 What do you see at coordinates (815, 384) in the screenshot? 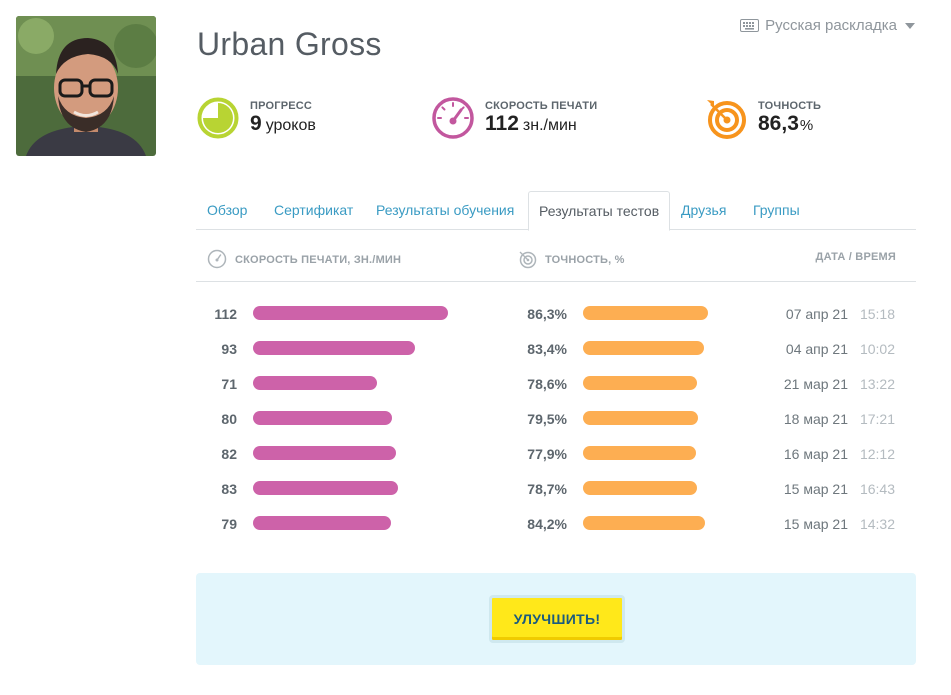
I see `row-date: 21 мар 21` at bounding box center [815, 384].